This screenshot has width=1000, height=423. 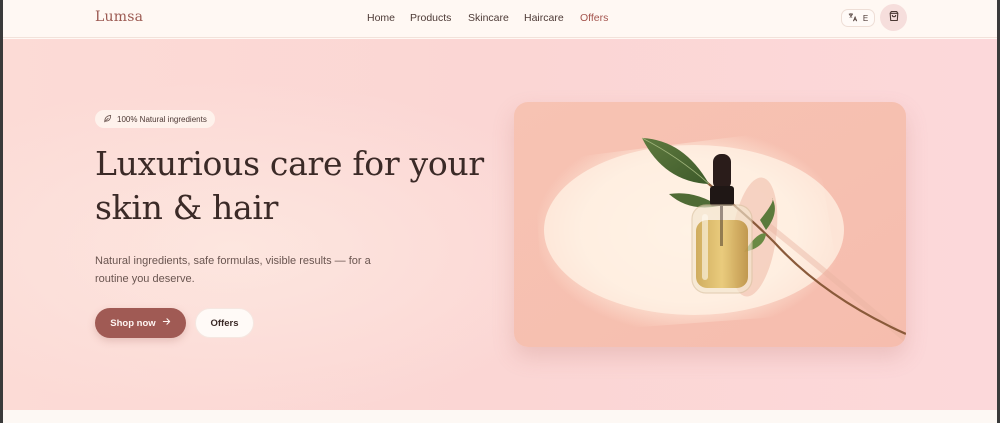 I want to click on cart-button, so click(x=893, y=17).